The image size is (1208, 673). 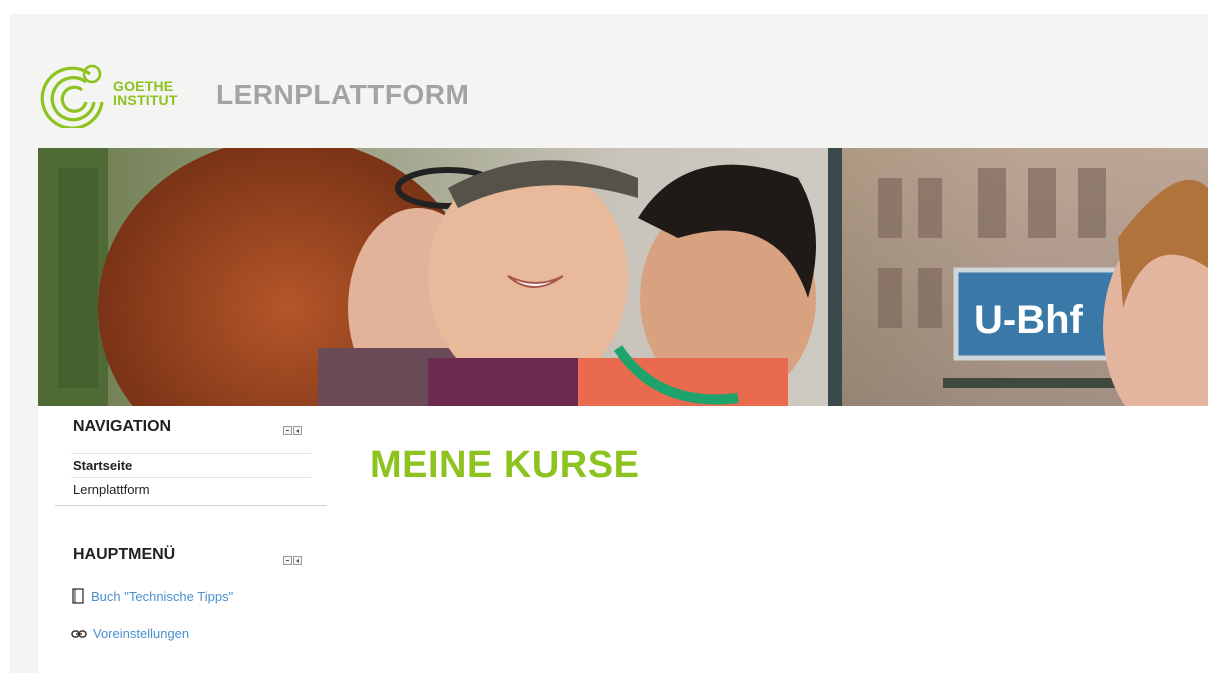 I want to click on u-bahn-sign: U-Bhf, so click(x=1029, y=320).